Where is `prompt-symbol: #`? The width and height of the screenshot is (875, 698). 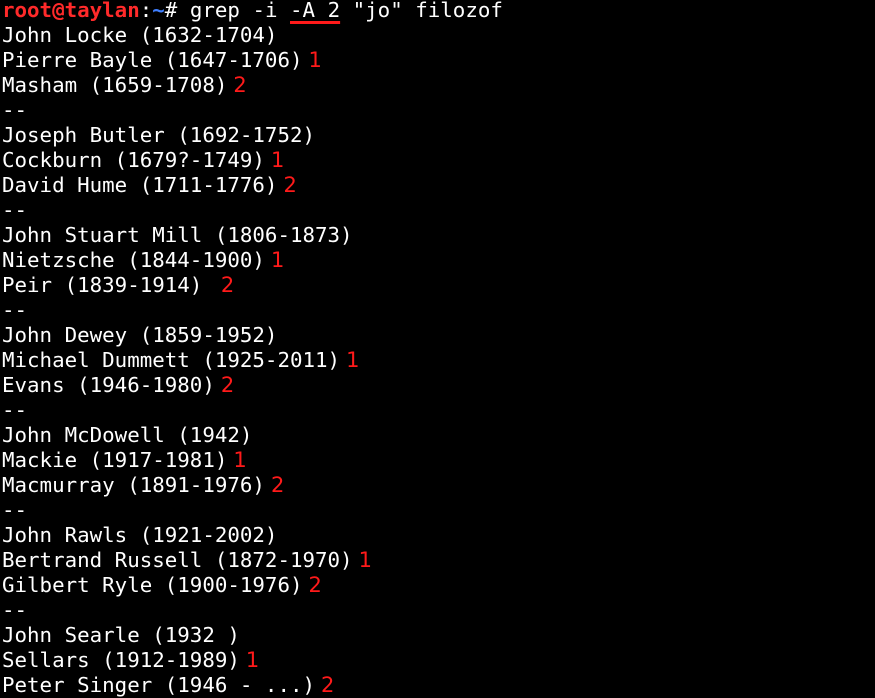 prompt-symbol: # is located at coordinates (177, 11).